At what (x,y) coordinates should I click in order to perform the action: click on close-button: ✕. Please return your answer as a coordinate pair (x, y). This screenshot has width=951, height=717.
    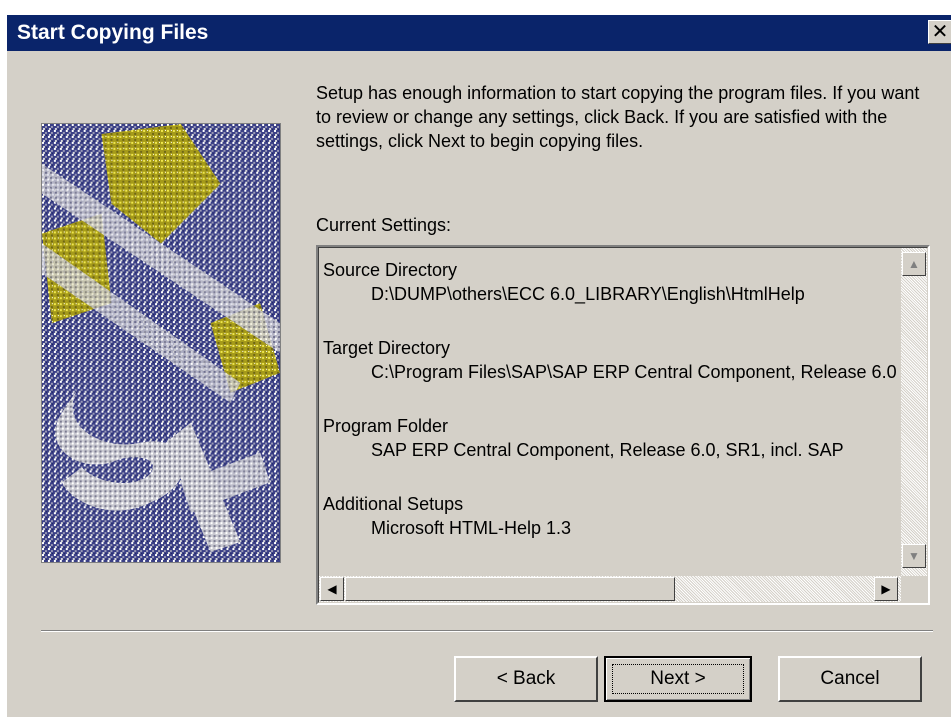
    Looking at the image, I should click on (939, 32).